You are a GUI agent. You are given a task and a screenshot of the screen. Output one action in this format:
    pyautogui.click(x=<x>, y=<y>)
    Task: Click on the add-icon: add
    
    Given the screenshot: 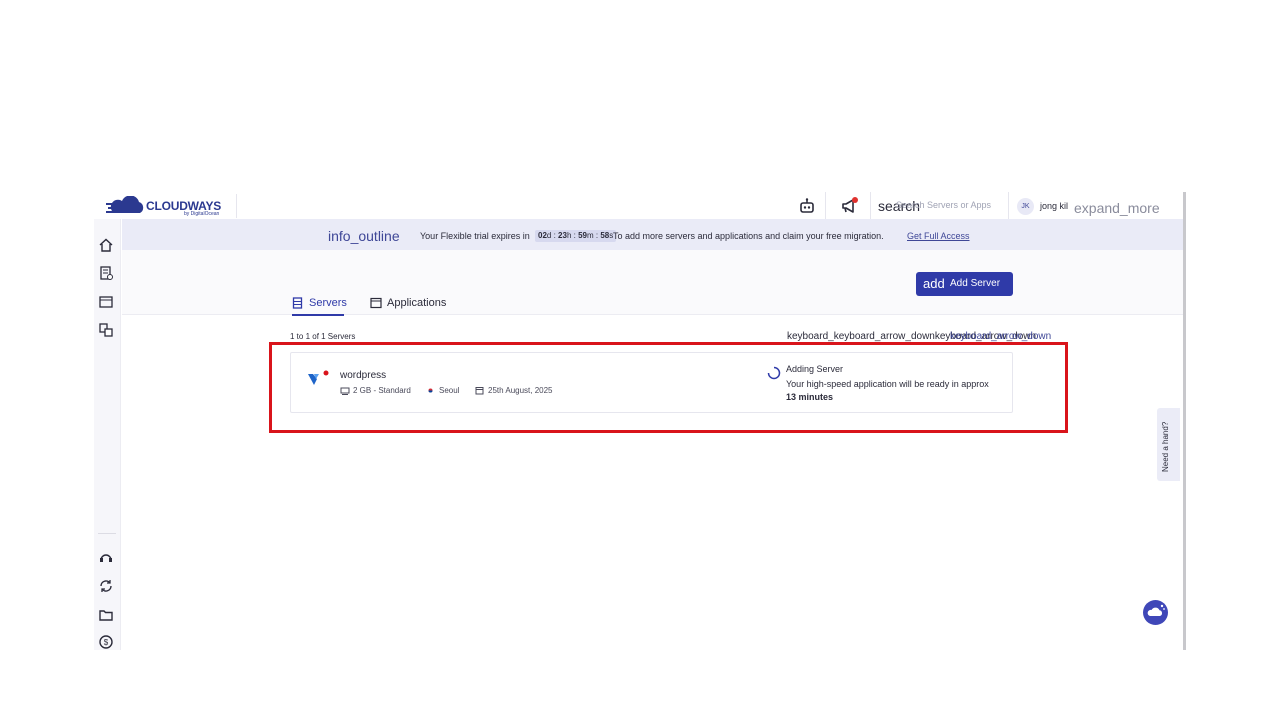 What is the action you would take?
    pyautogui.click(x=934, y=283)
    